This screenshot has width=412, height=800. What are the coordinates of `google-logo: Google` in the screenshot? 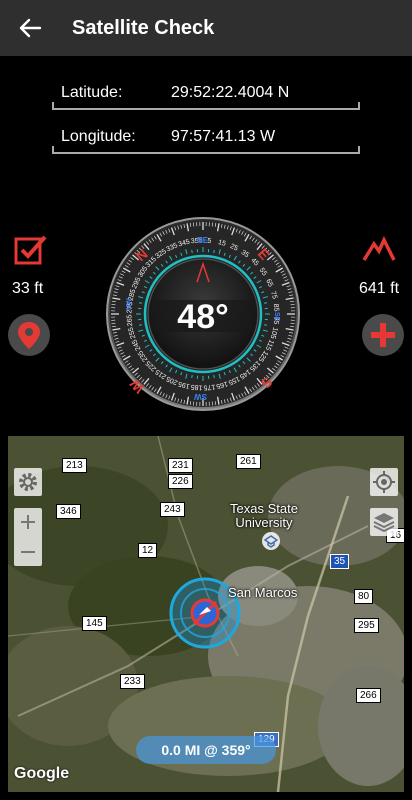 It's located at (42, 773).